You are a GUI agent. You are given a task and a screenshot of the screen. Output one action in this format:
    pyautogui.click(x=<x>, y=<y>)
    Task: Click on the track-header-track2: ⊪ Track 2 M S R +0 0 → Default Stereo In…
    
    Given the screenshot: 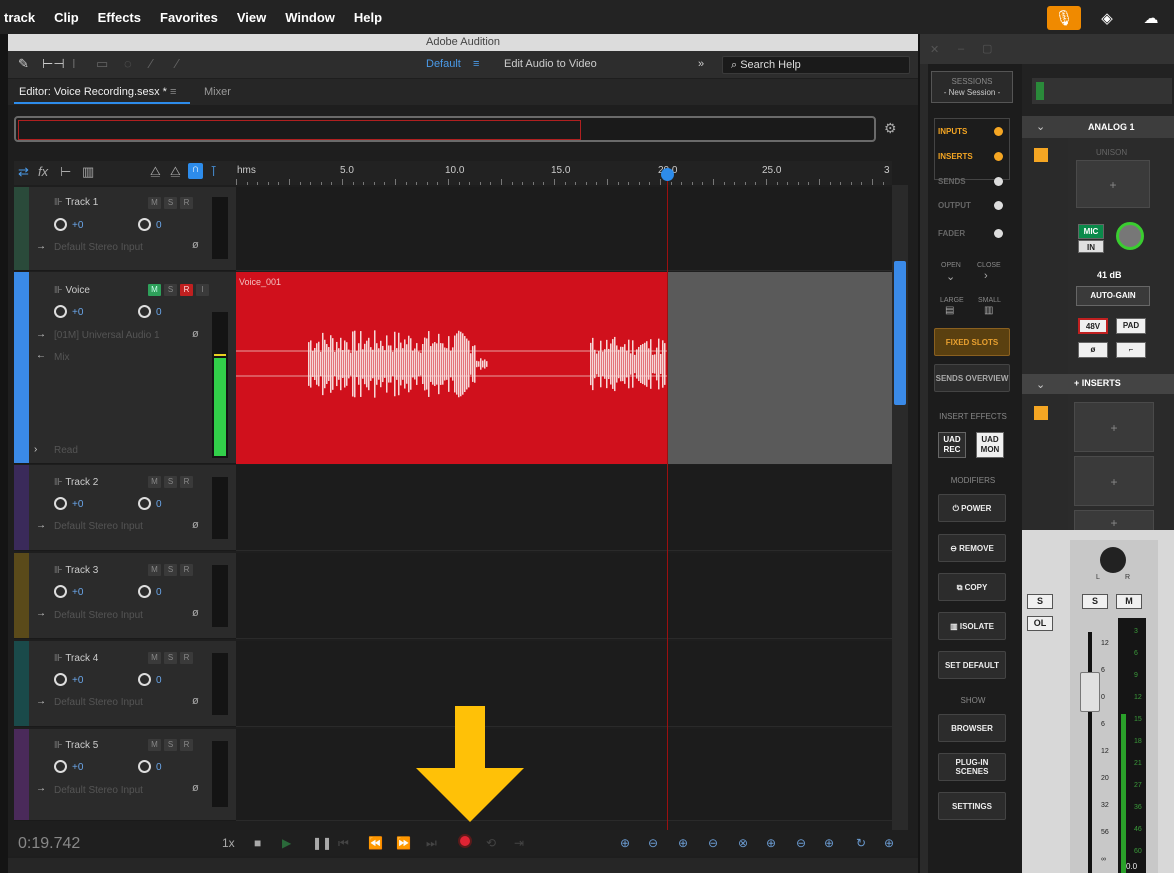 What is the action you would take?
    pyautogui.click(x=125, y=508)
    